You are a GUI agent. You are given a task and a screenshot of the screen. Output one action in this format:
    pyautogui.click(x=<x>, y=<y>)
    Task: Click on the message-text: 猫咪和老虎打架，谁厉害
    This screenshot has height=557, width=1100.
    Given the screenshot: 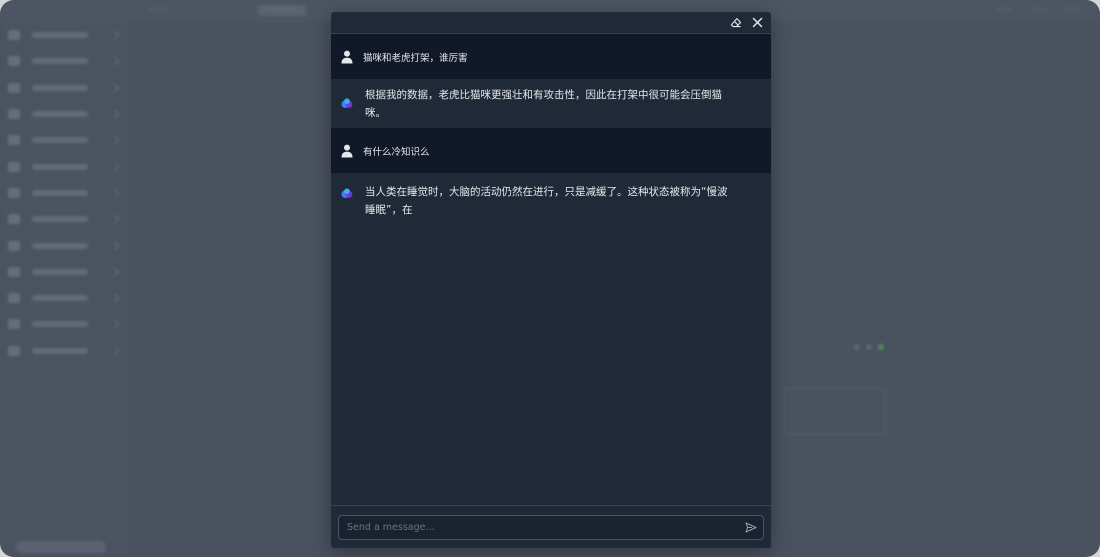 What is the action you would take?
    pyautogui.click(x=415, y=58)
    